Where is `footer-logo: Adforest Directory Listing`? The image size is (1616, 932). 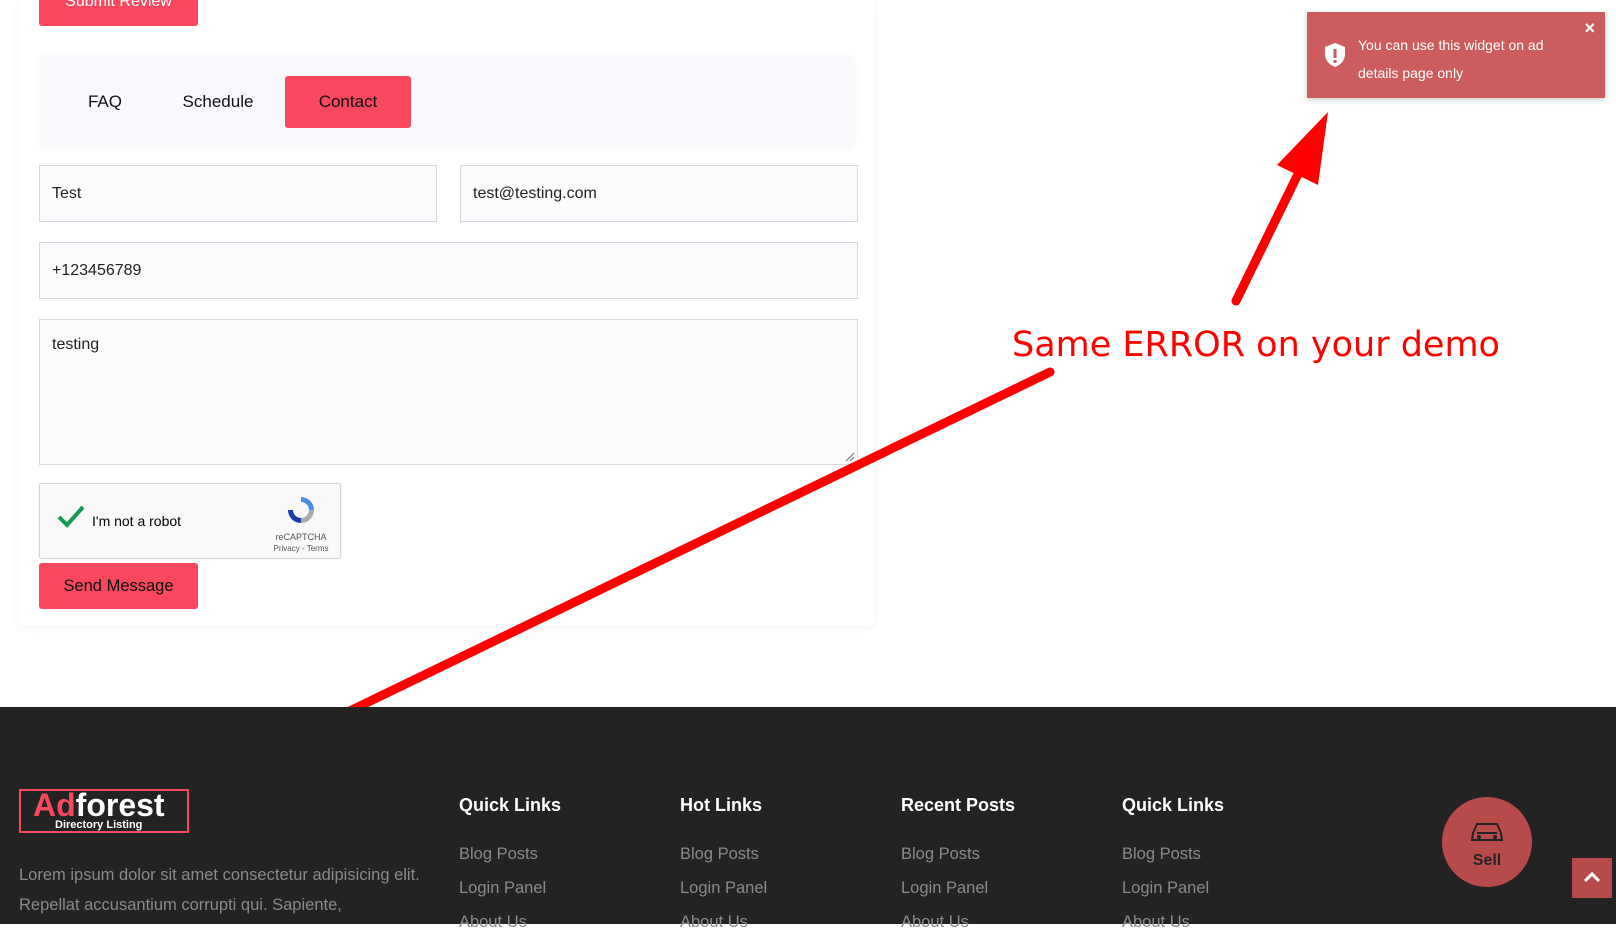
footer-logo: Adforest Directory Listing is located at coordinates (104, 811).